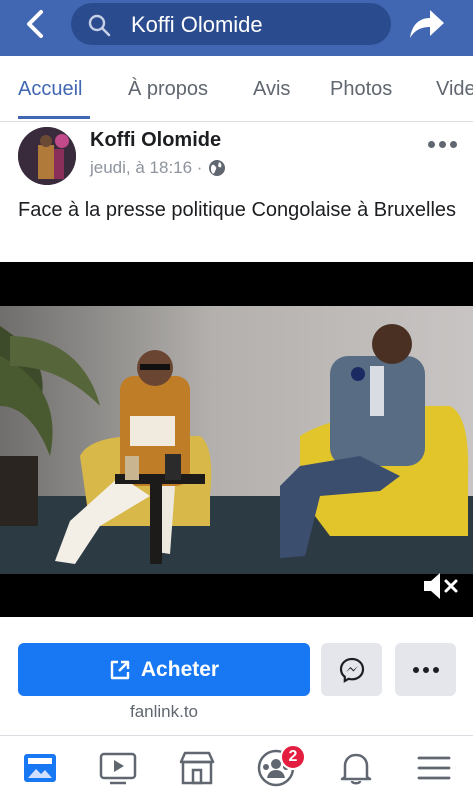 This screenshot has height=800, width=473. I want to click on top-bar: Koffi Olomide, so click(236, 28).